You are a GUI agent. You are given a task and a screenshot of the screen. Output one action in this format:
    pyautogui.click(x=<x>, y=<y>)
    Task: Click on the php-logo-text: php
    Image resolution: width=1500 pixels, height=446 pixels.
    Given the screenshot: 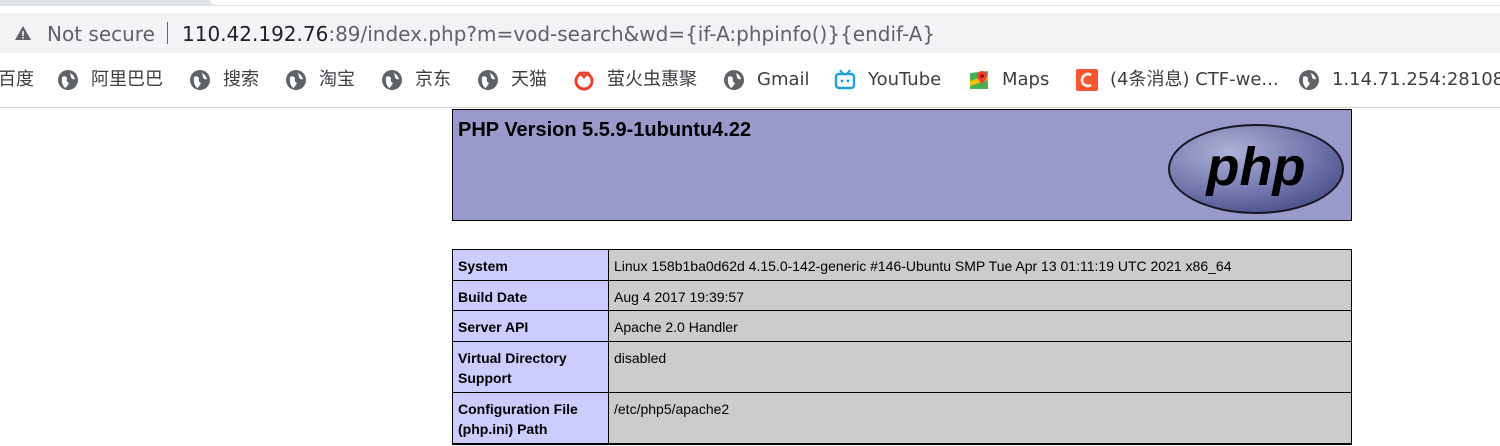 What is the action you would take?
    pyautogui.click(x=1255, y=167)
    